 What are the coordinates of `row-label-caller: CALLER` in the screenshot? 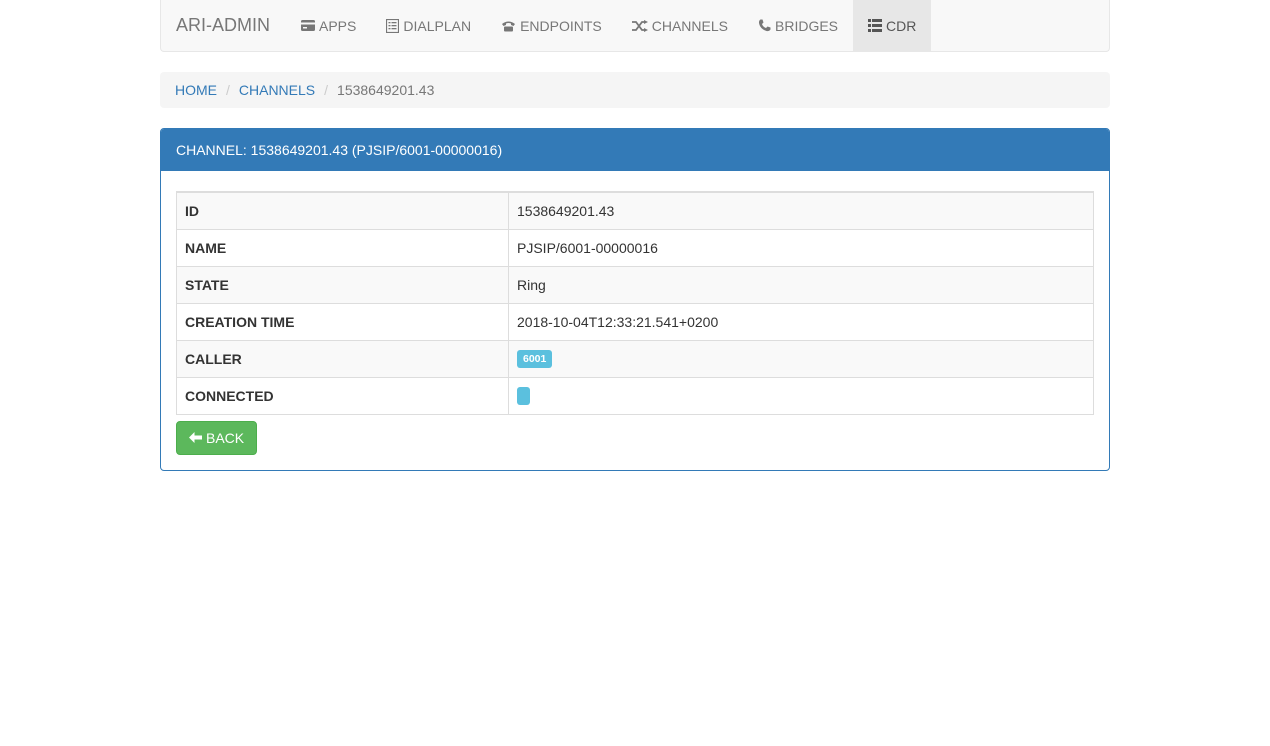 It's located at (342, 358).